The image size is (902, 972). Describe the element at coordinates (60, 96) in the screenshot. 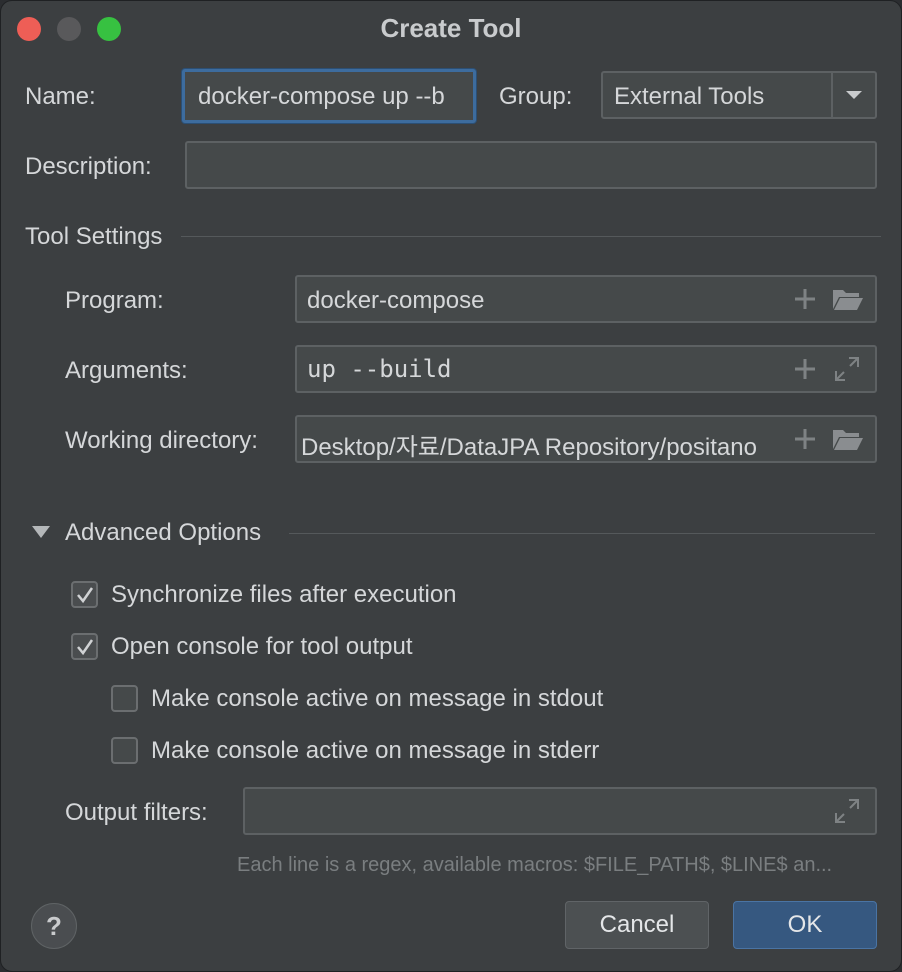

I see `name-label: Name:` at that location.